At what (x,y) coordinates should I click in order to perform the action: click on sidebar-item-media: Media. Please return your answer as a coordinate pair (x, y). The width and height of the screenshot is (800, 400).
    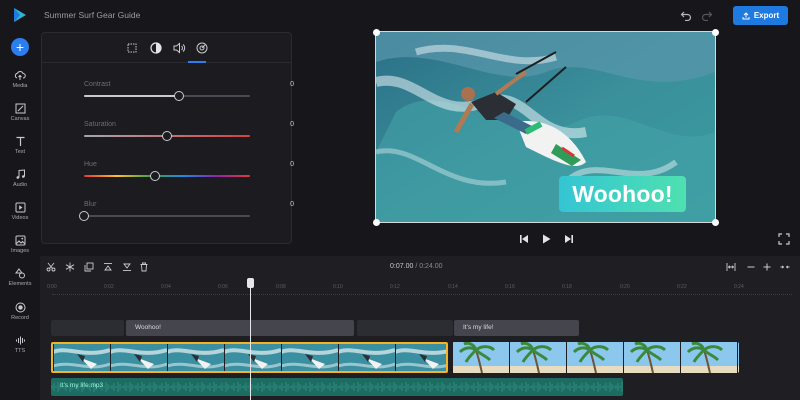
    Looking at the image, I should click on (20, 85).